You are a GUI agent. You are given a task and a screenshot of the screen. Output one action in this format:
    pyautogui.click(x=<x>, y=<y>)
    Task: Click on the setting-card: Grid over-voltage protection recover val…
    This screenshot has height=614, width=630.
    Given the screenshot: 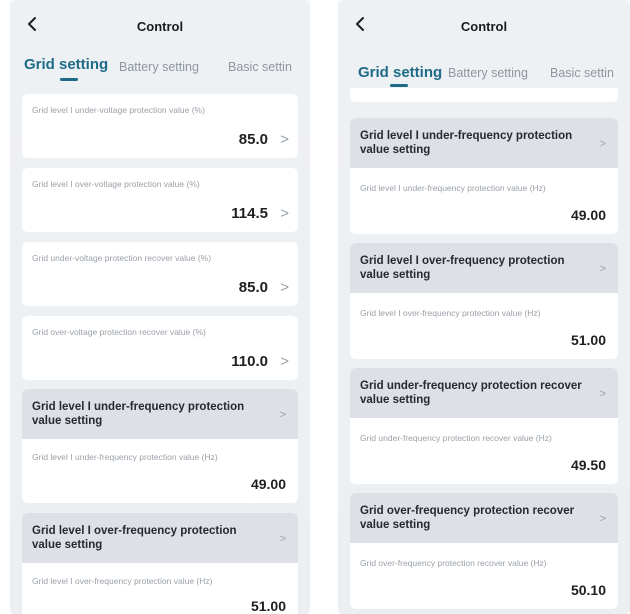 What is the action you would take?
    pyautogui.click(x=160, y=348)
    